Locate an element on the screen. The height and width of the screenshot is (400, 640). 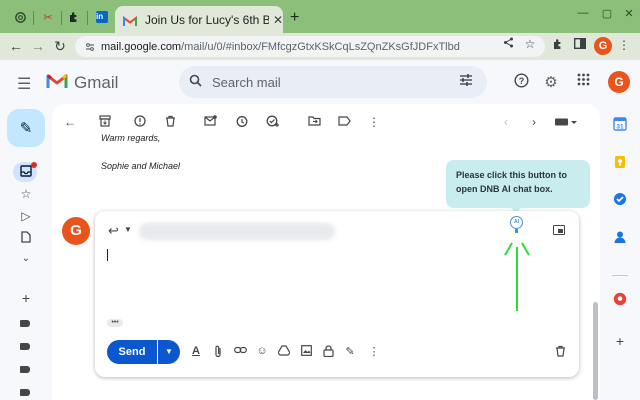
older-chevron-icon: › is located at coordinates (534, 122).